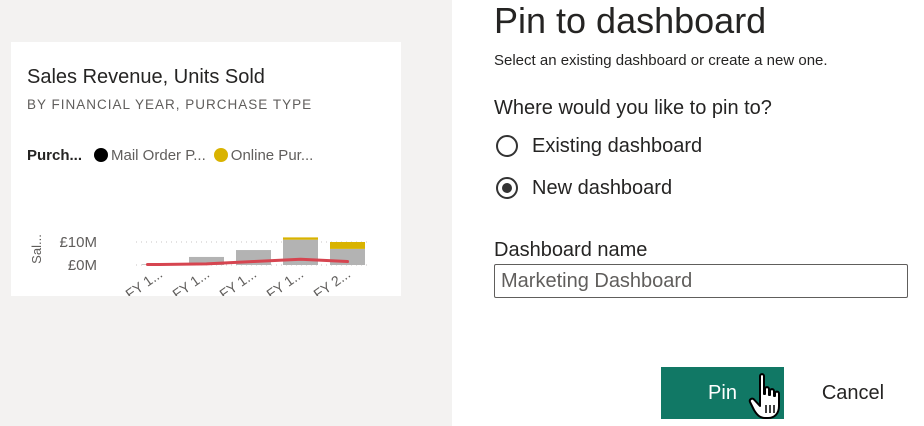 Image resolution: width=924 pixels, height=426 pixels. What do you see at coordinates (701, 281) in the screenshot?
I see `dashboard-name-input` at bounding box center [701, 281].